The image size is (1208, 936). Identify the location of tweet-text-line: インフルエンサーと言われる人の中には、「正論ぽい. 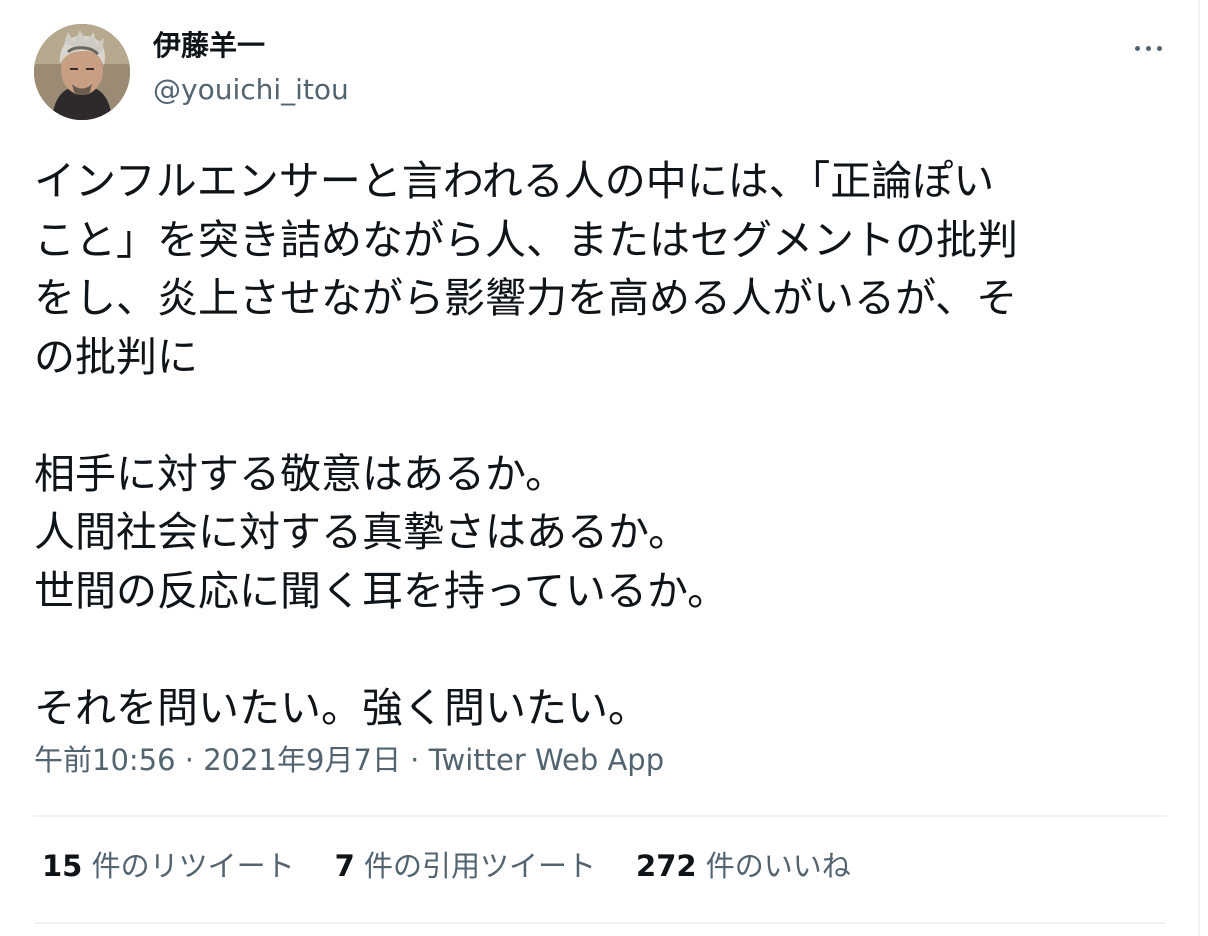
(514, 181).